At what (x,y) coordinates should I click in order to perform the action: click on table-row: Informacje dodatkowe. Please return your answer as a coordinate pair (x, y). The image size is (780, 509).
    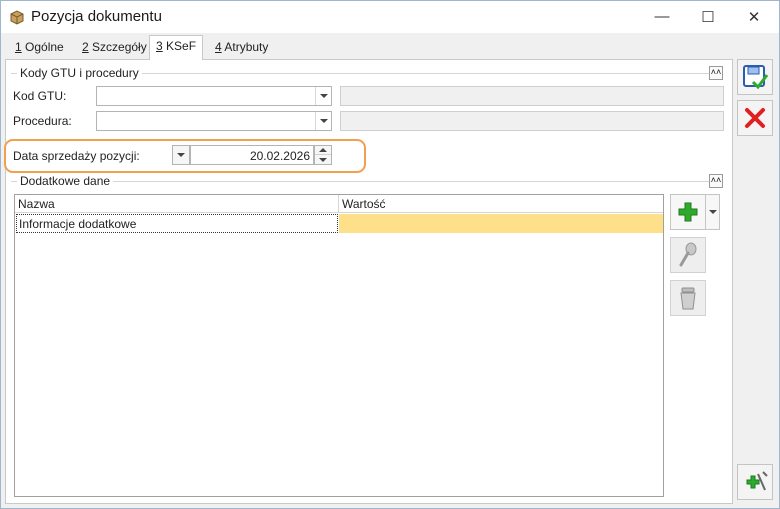
    Looking at the image, I should click on (339, 223).